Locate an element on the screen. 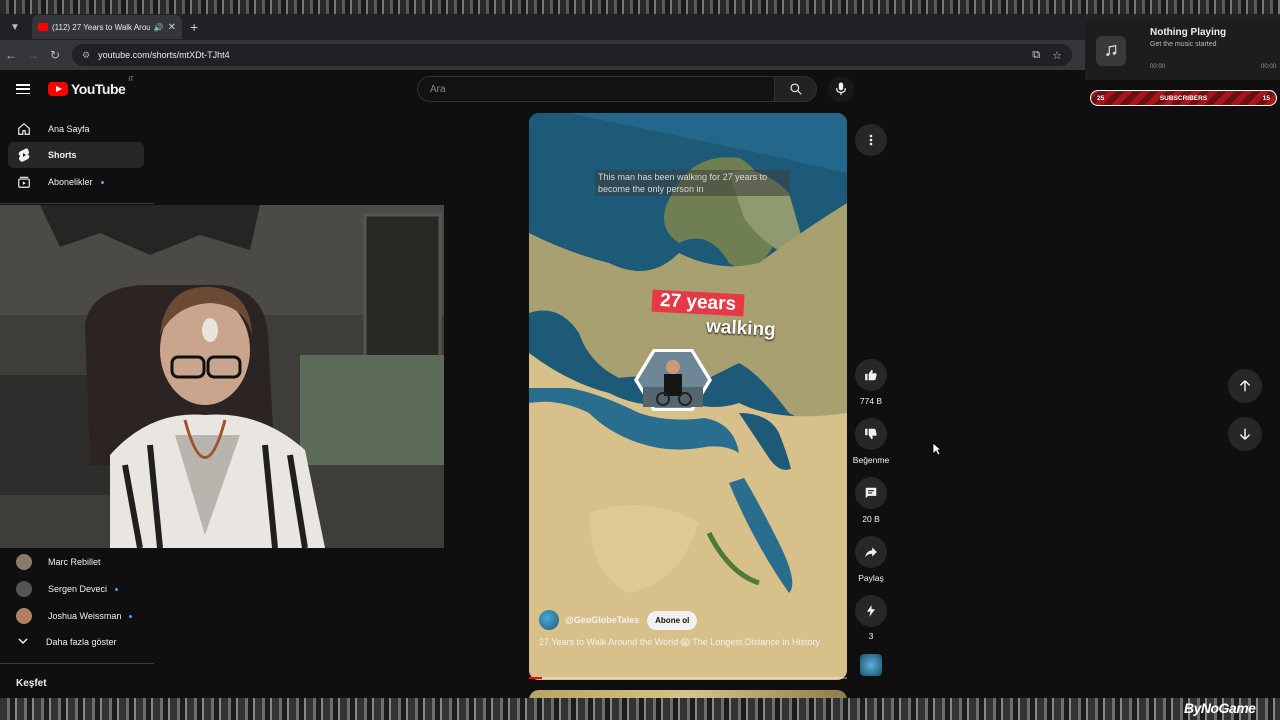  show-more-button: Daha fazla göster is located at coordinates (80, 642).